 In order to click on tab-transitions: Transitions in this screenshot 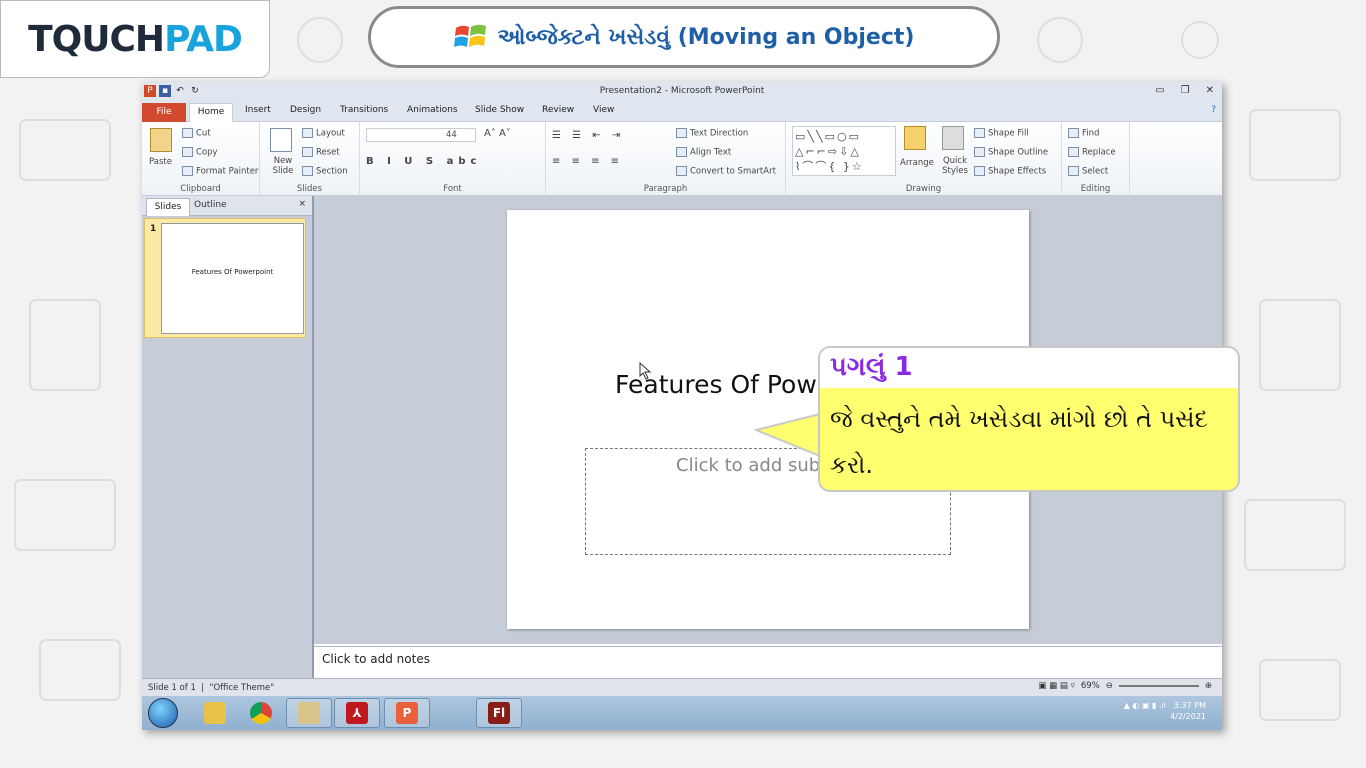, I will do `click(364, 110)`.